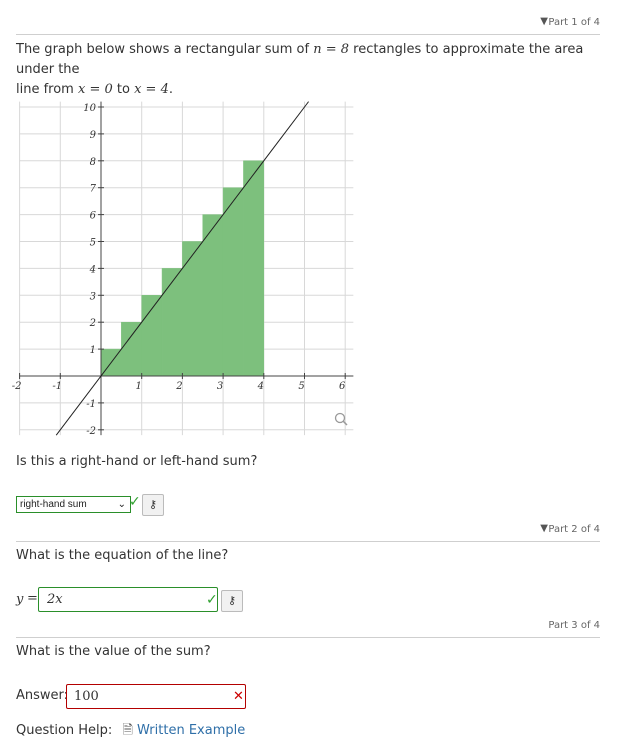  I want to click on y-label: y, so click(20, 599).